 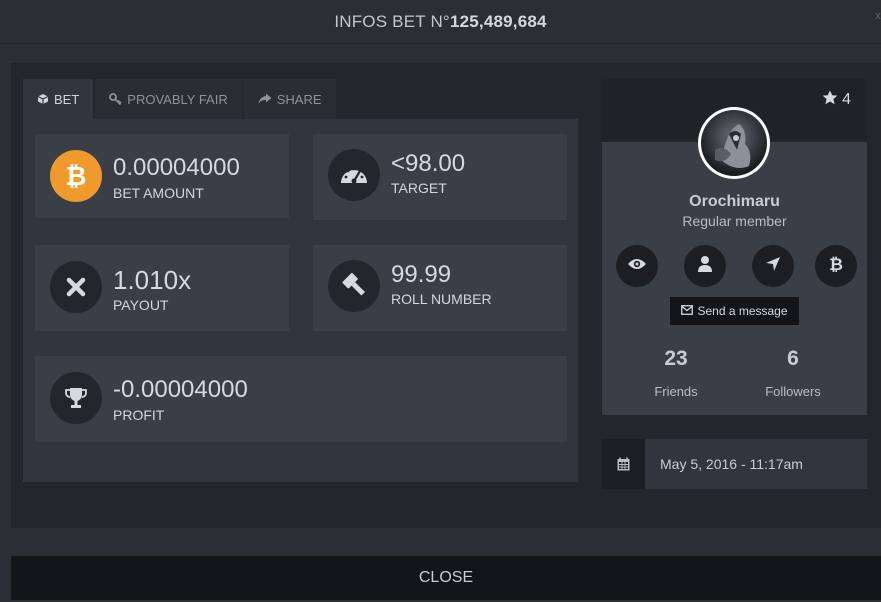 I want to click on eye-icon, so click(x=637, y=266).